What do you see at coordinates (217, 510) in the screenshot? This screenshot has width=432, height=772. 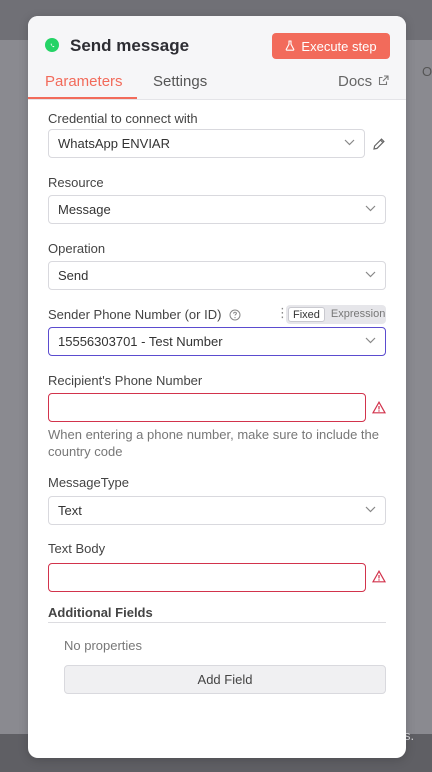 I see `message-type-select: Text` at bounding box center [217, 510].